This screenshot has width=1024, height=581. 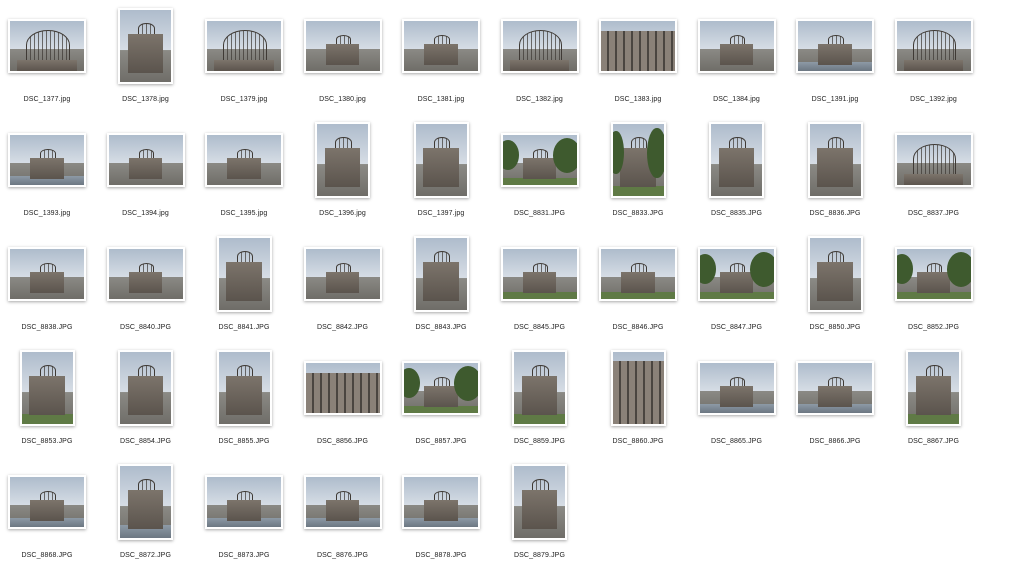 What do you see at coordinates (146, 213) in the screenshot?
I see `file-name-label: DSC_1394.jpg` at bounding box center [146, 213].